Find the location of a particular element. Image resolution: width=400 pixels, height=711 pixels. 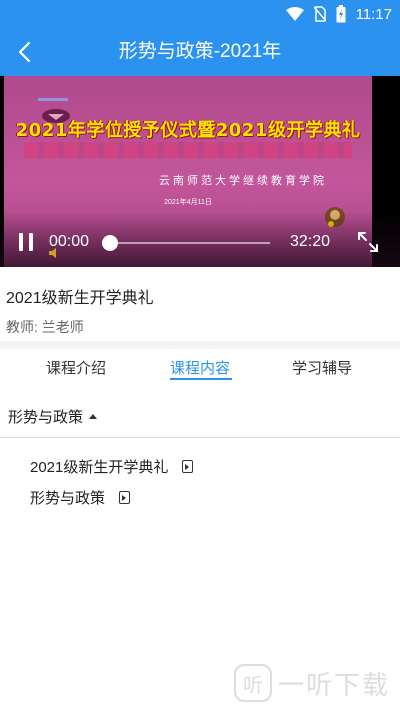

section-header: 形势与政策 is located at coordinates (53, 416).